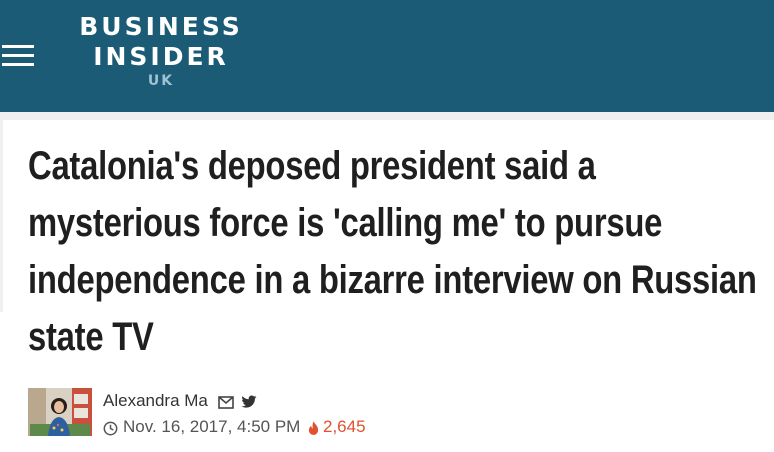 The image size is (774, 452). What do you see at coordinates (344, 426) in the screenshot?
I see `view-count: 2,645` at bounding box center [344, 426].